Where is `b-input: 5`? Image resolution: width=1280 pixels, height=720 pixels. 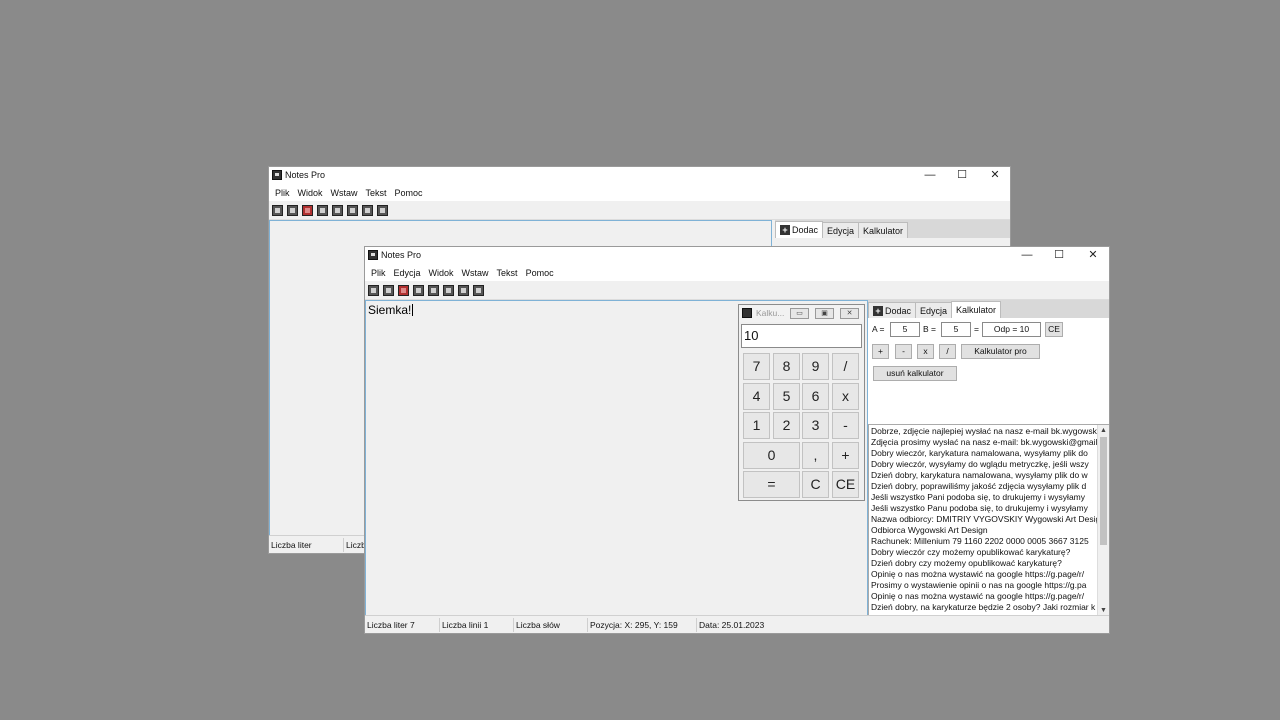
b-input: 5 is located at coordinates (956, 329).